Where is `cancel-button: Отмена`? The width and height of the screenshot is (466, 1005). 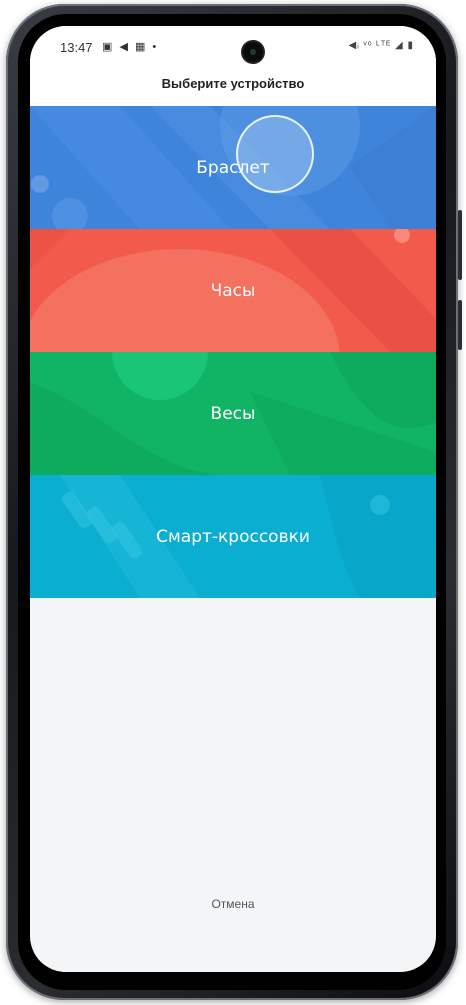
cancel-button: Отмена is located at coordinates (233, 904).